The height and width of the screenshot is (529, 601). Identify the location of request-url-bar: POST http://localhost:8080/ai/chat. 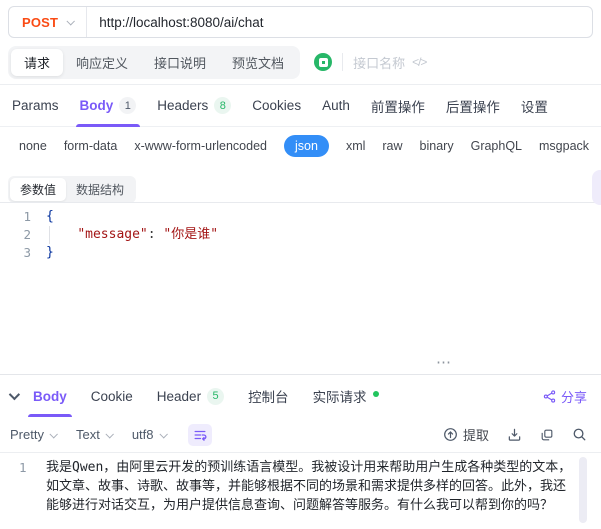
(300, 22).